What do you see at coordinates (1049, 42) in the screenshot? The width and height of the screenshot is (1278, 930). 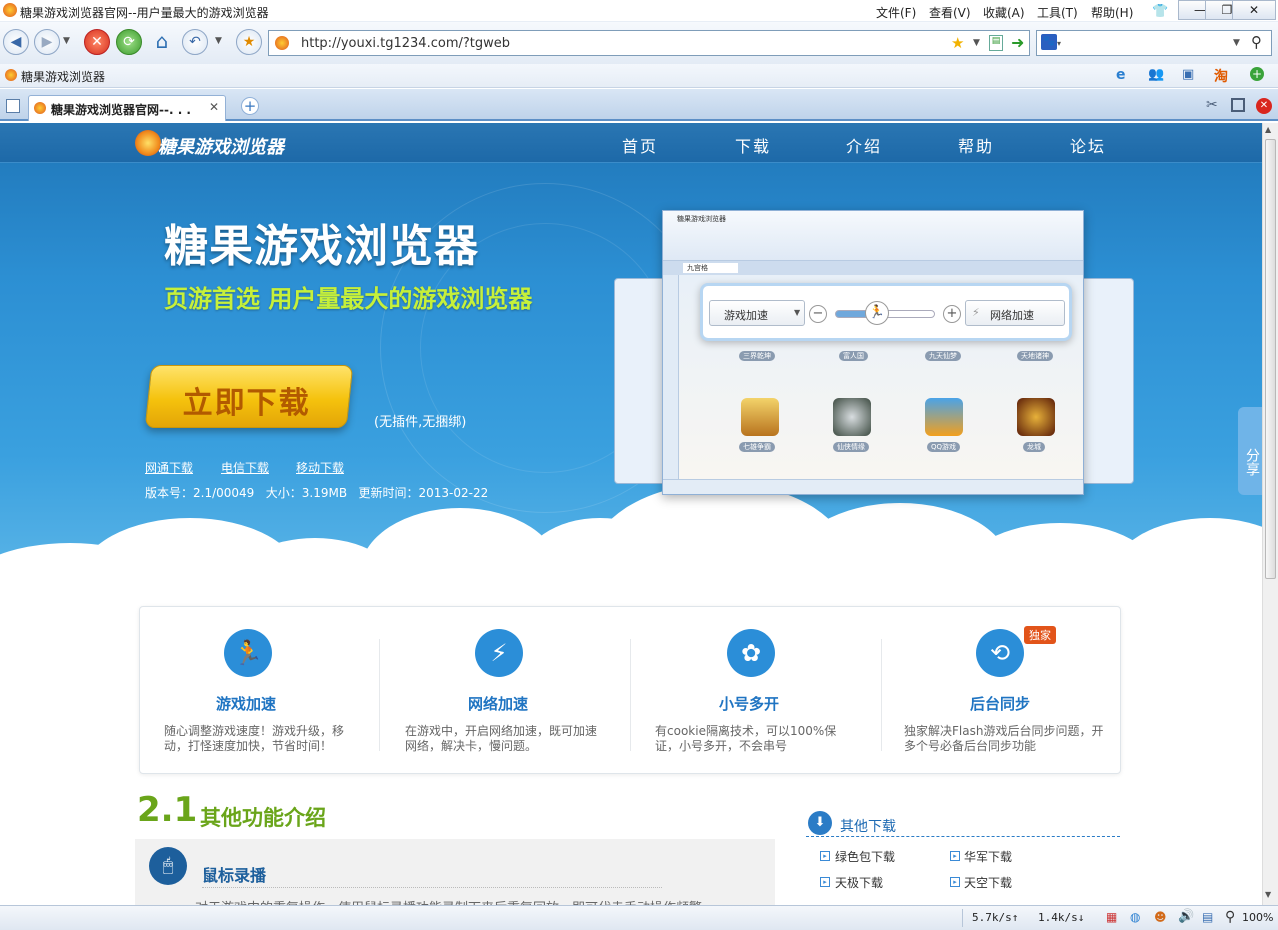 I see `baidu-paw-icon: 🐾` at bounding box center [1049, 42].